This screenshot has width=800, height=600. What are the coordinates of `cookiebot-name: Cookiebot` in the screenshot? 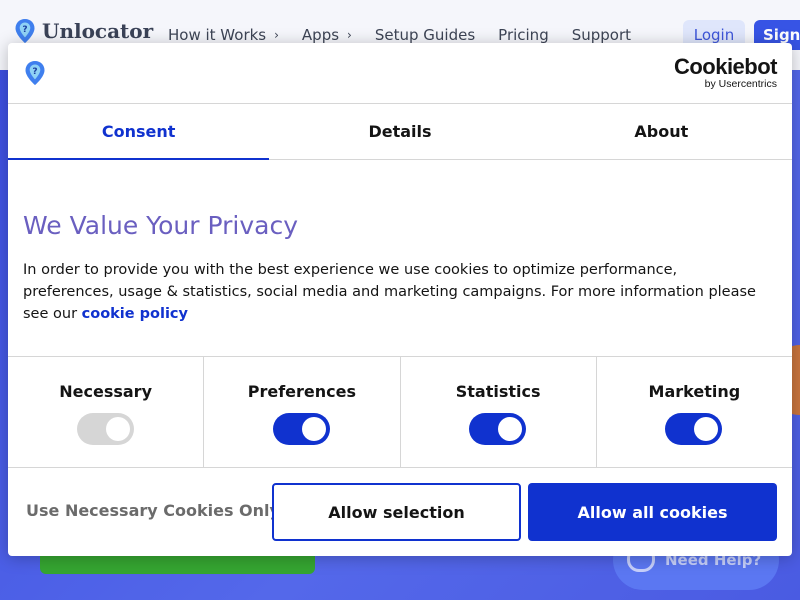 It's located at (725, 66).